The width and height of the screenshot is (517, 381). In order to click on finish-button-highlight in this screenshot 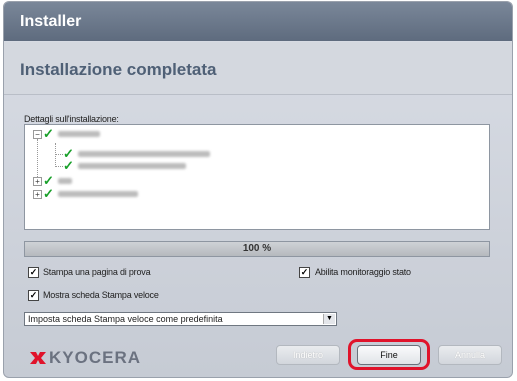, I will do `click(389, 354)`.